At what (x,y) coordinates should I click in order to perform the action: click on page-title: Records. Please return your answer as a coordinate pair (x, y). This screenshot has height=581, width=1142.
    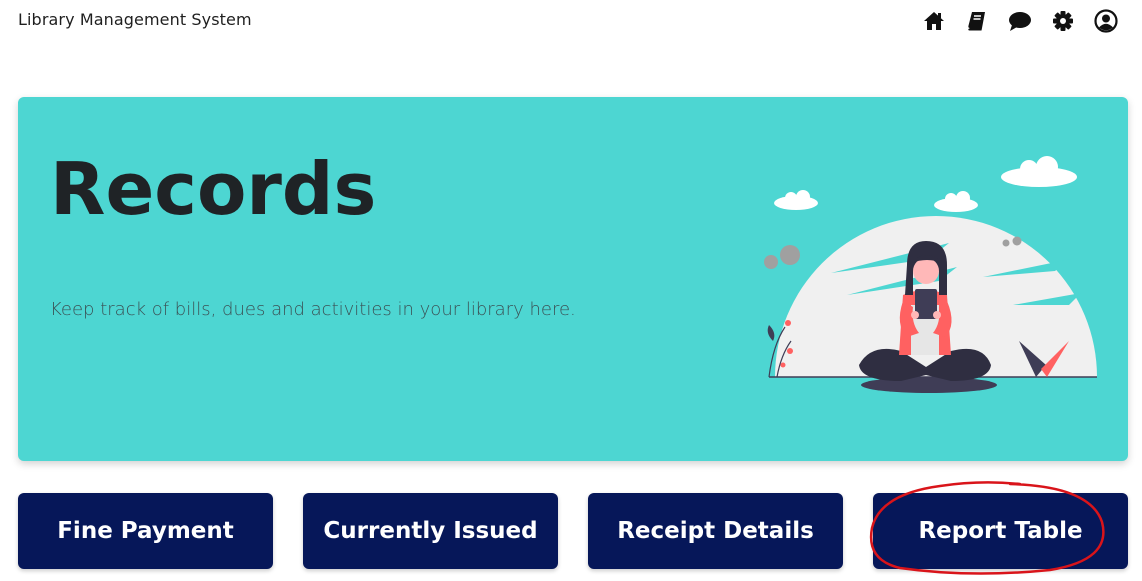
    Looking at the image, I should click on (213, 189).